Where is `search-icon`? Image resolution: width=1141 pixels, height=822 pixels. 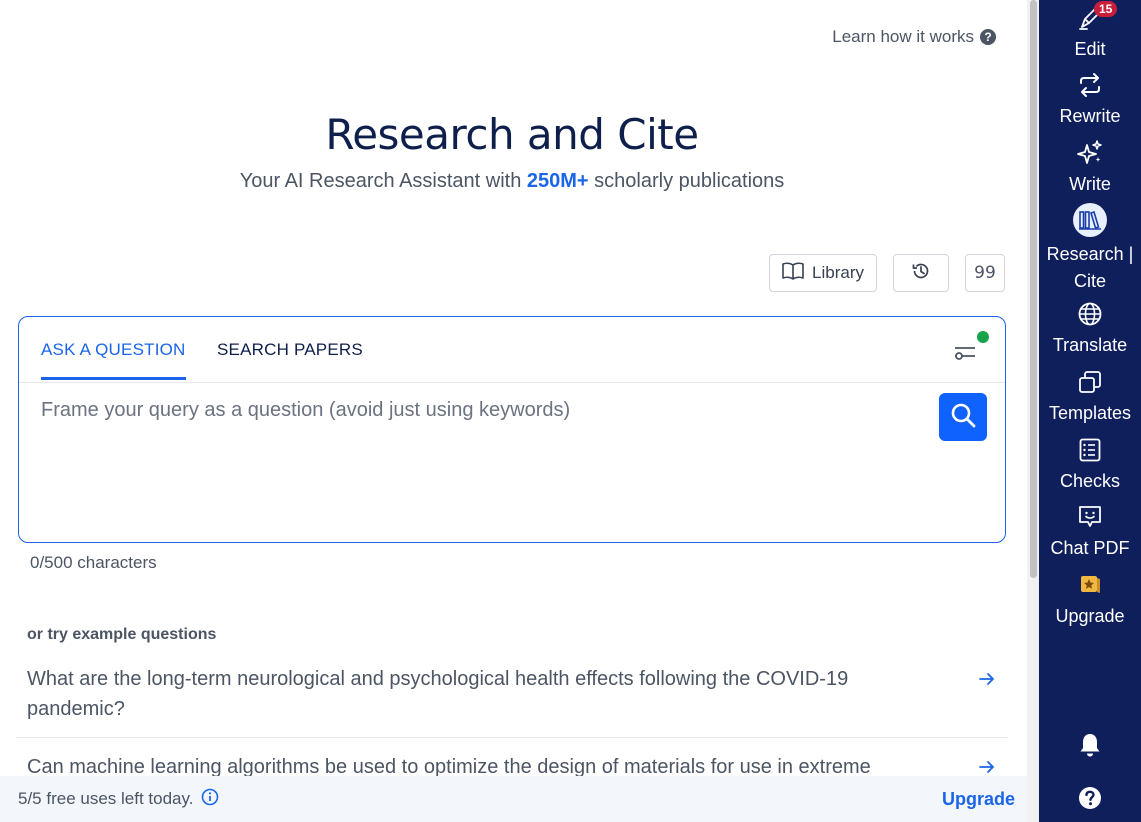 search-icon is located at coordinates (963, 417).